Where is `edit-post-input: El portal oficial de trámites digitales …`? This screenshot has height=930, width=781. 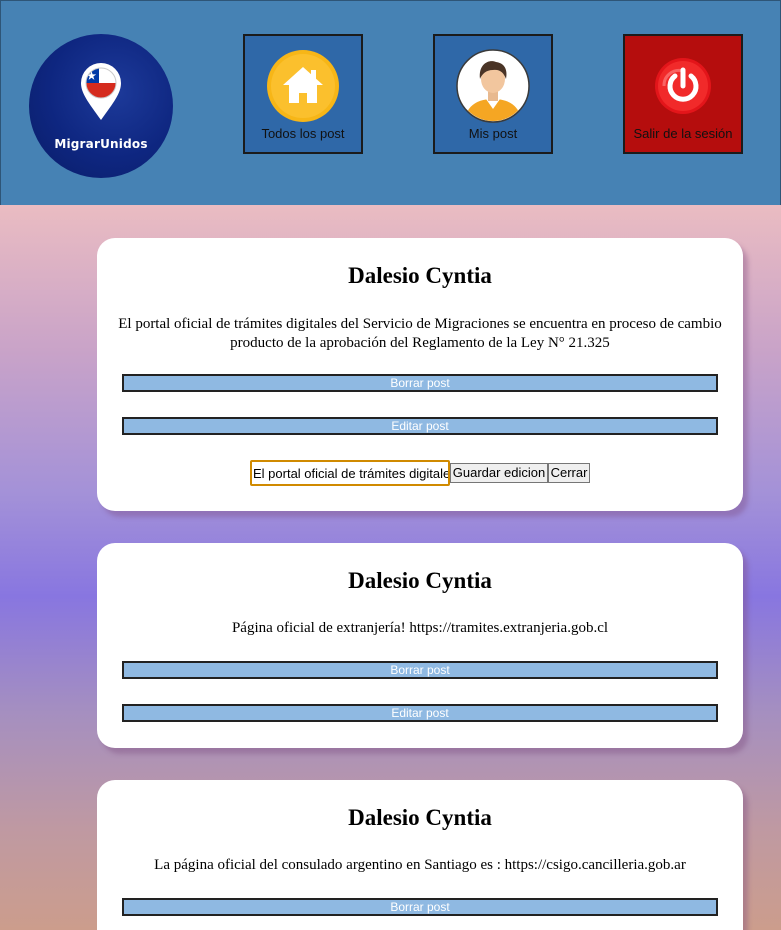
edit-post-input: El portal oficial de trámites digitales … is located at coordinates (350, 473).